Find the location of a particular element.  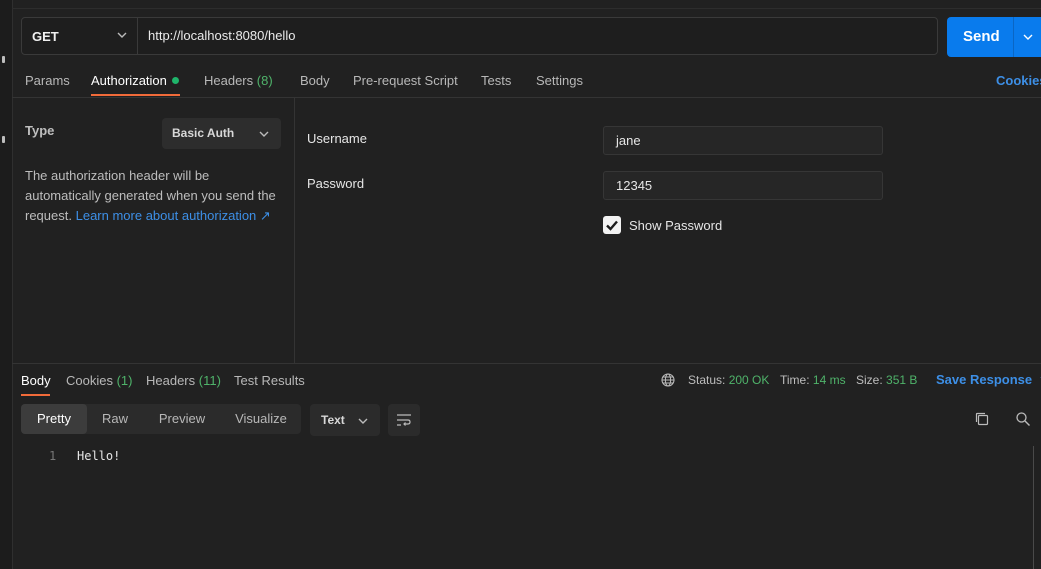

tab-count: (8) is located at coordinates (264, 80).